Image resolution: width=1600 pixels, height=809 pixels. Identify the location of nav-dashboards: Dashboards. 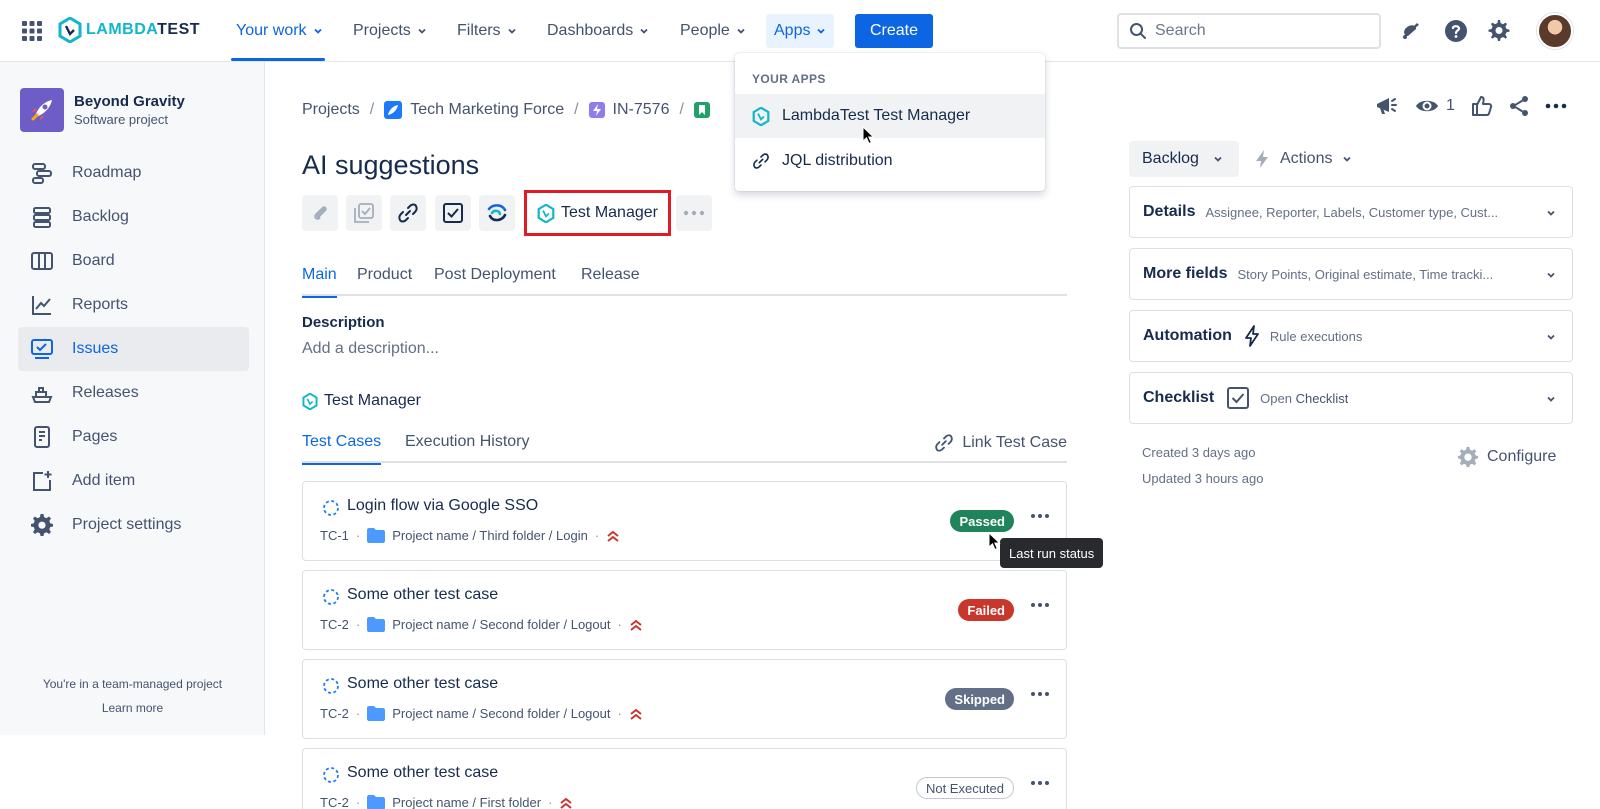
(598, 31).